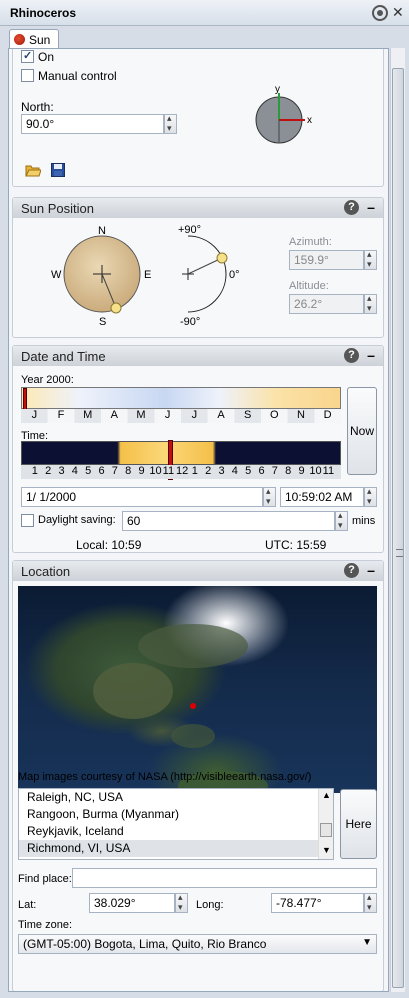 The width and height of the screenshot is (409, 998). I want to click on compass-x-label: x, so click(309, 120).